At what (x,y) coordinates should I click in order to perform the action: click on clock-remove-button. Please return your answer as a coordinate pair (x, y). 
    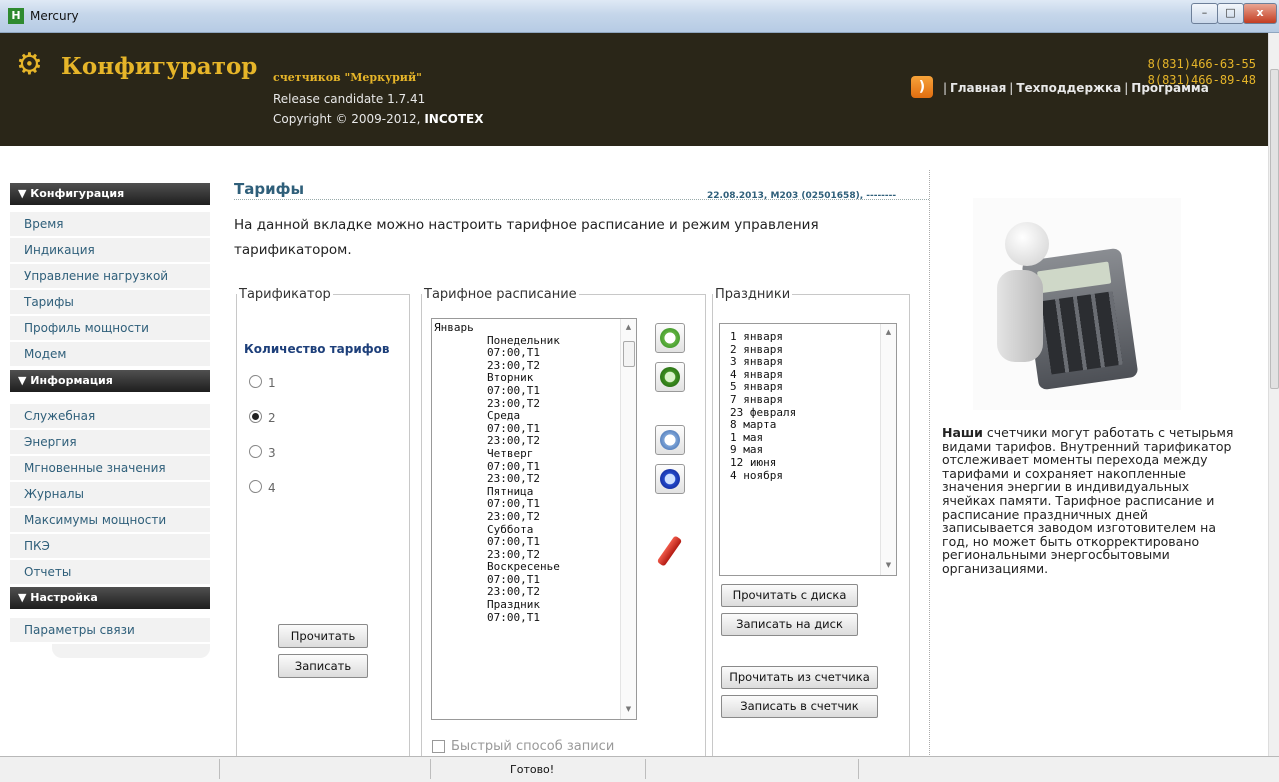
    Looking at the image, I should click on (670, 440).